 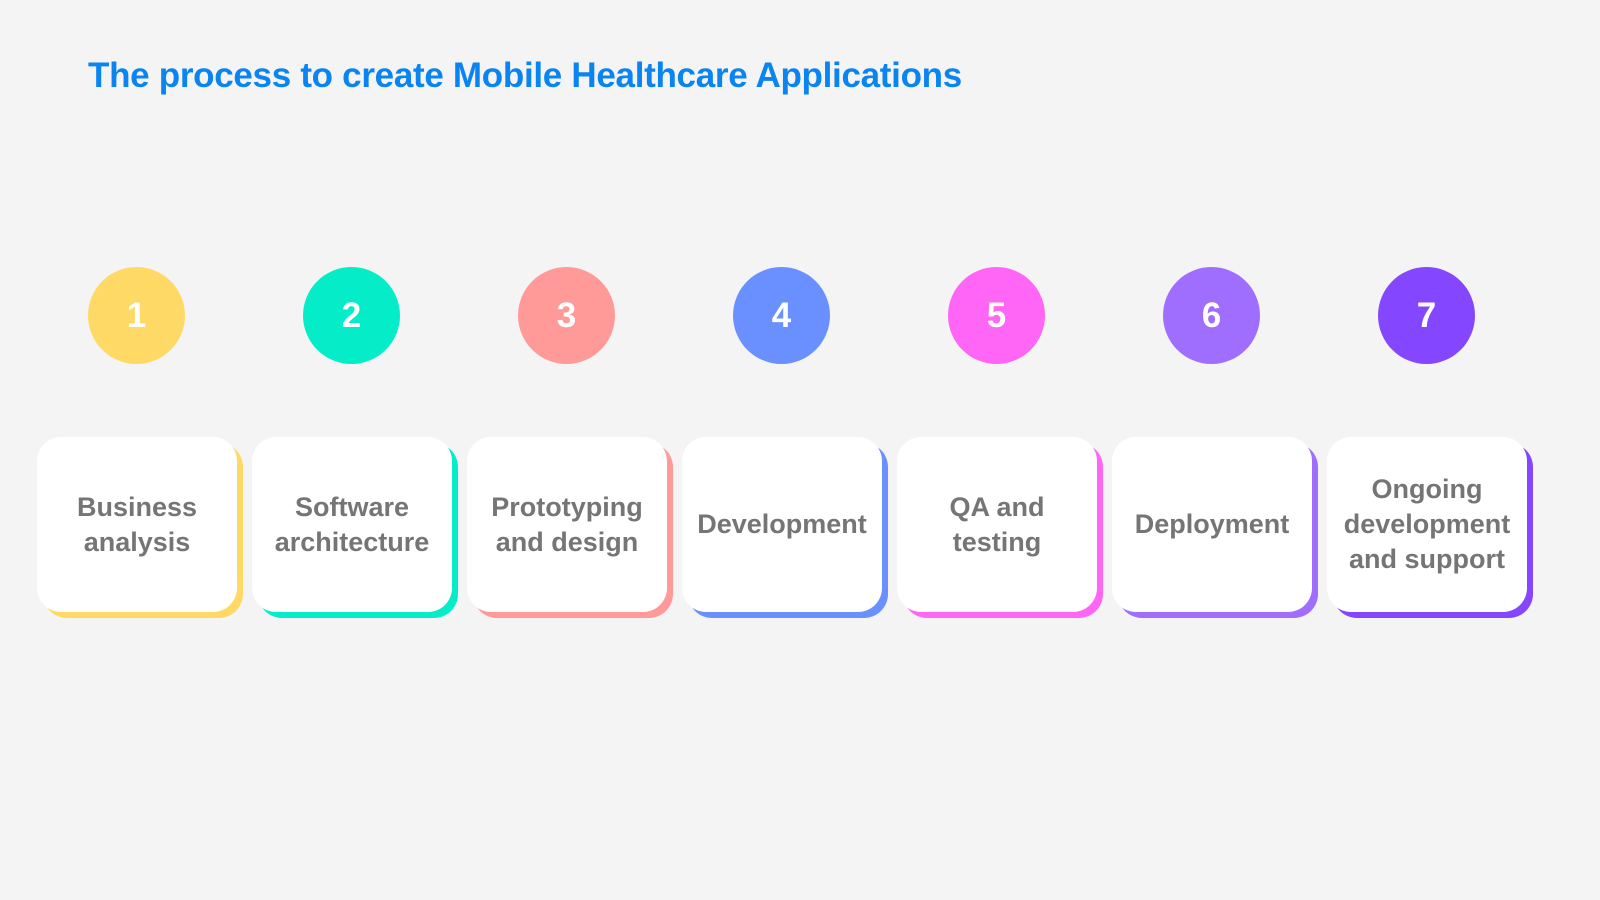 I want to click on card-body: Business analysis, so click(x=137, y=524).